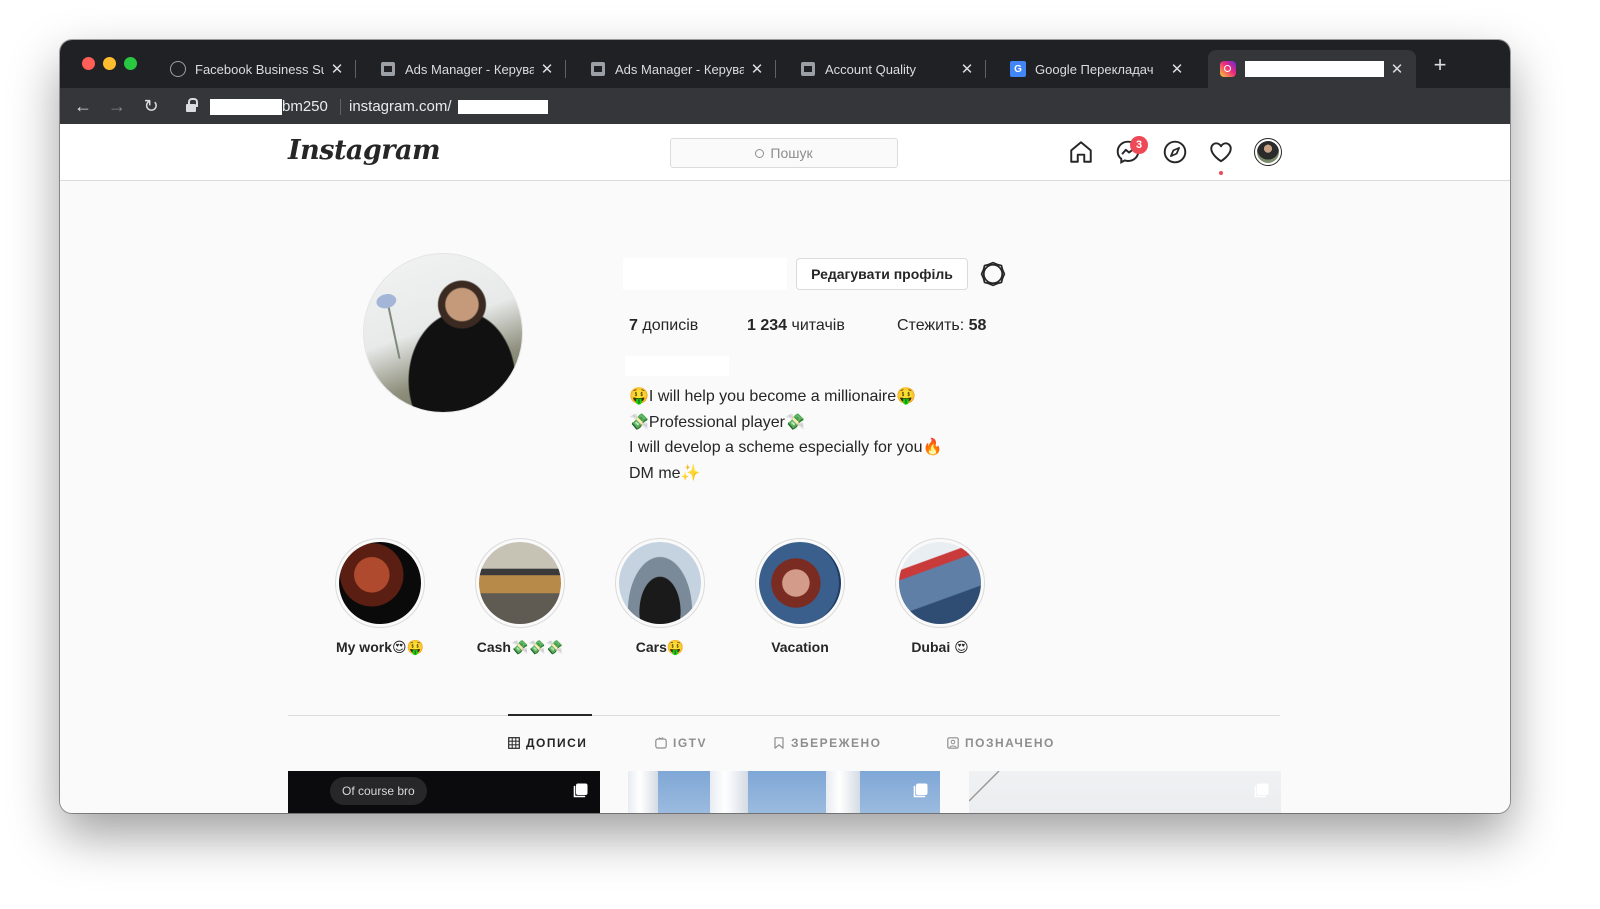 This screenshot has width=1600, height=909. What do you see at coordinates (380, 647) in the screenshot?
I see `highlight-label: My work😍🤑` at bounding box center [380, 647].